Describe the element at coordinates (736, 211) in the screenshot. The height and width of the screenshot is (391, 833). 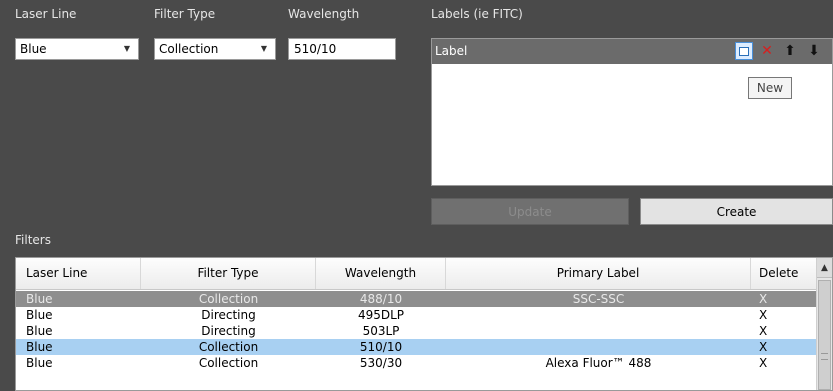
I see `create-button: Create` at that location.